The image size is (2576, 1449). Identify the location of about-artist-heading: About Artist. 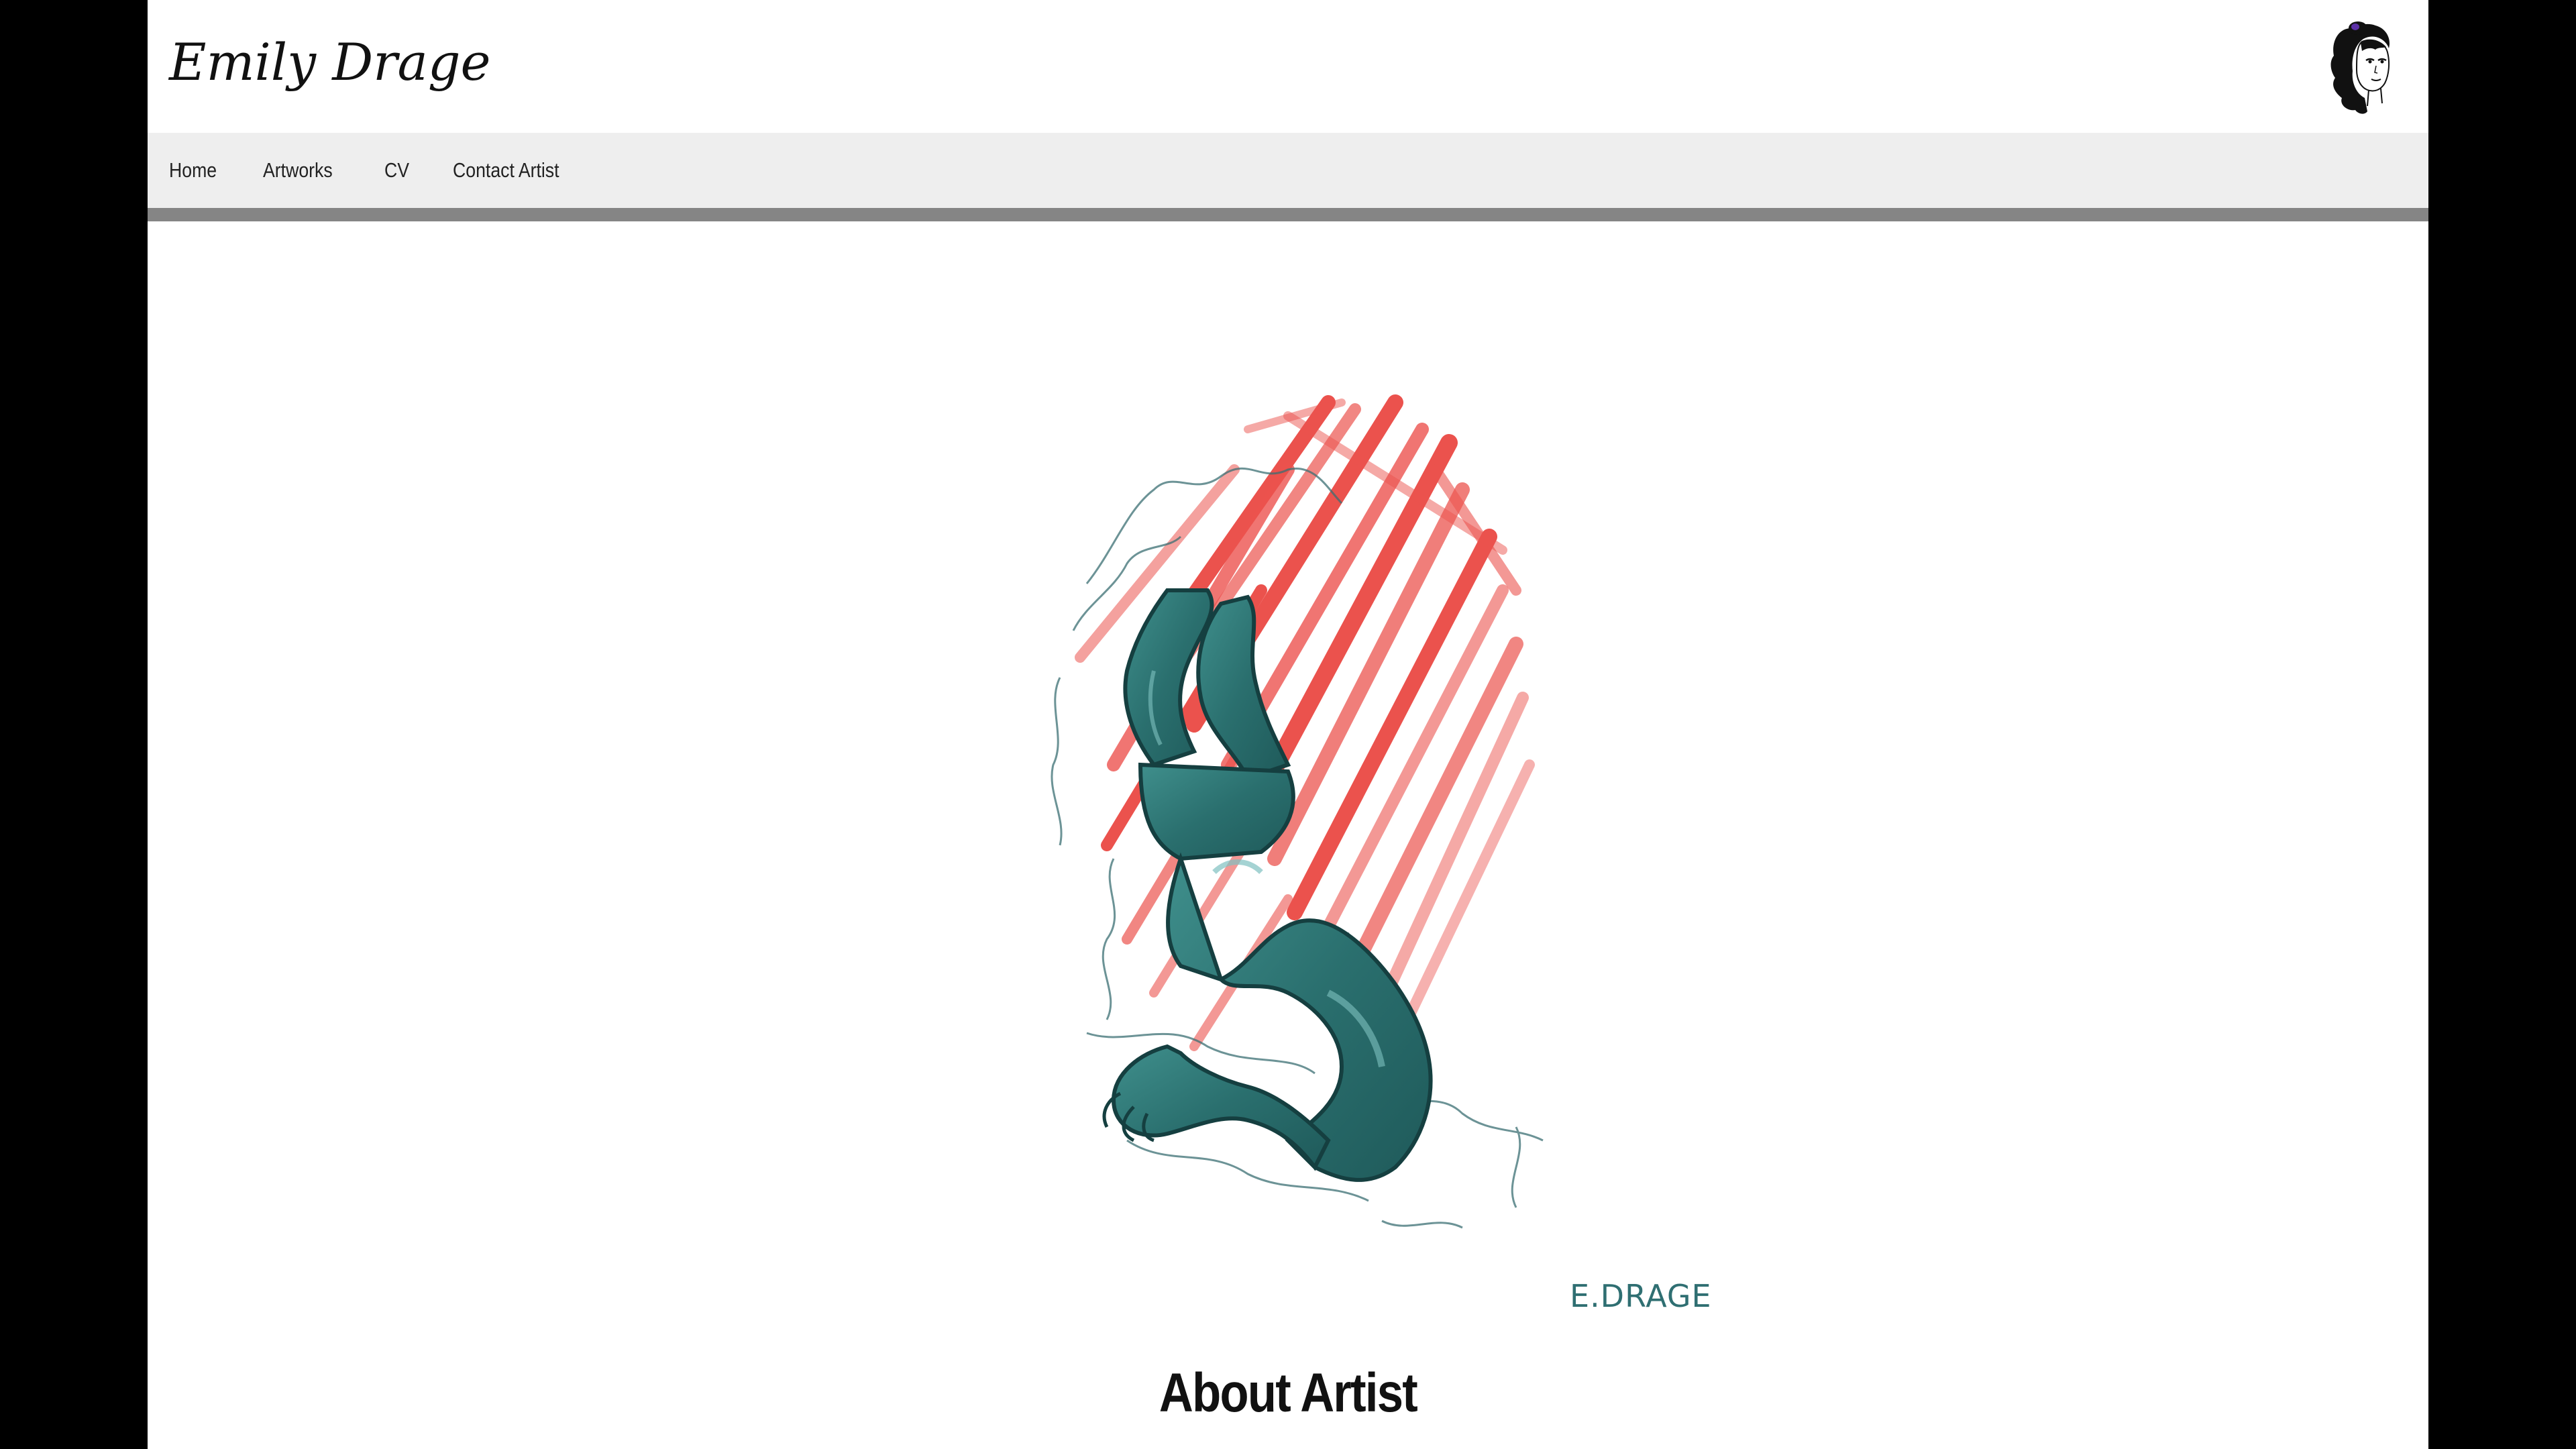
(1288, 1393).